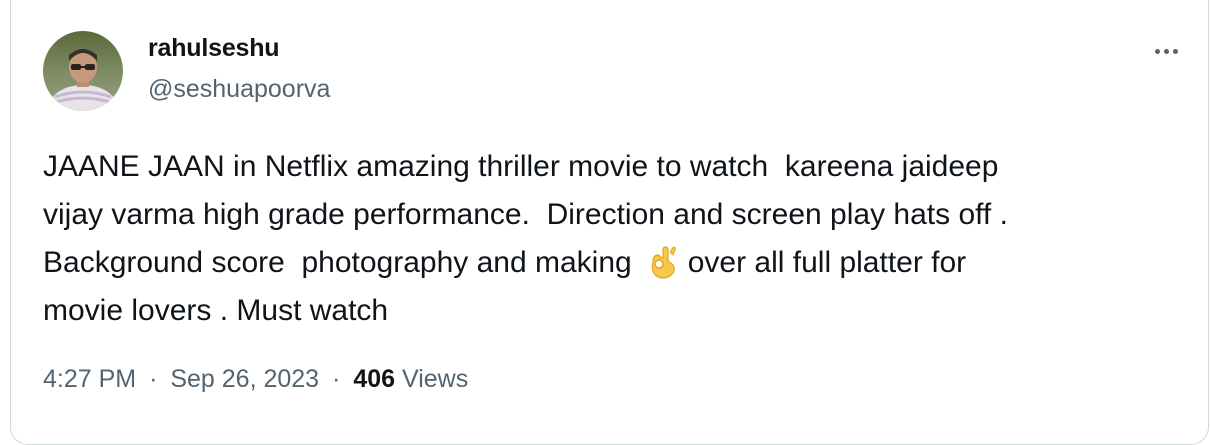 This screenshot has width=1211, height=445. What do you see at coordinates (374, 379) in the screenshot?
I see `views-count: 406` at bounding box center [374, 379].